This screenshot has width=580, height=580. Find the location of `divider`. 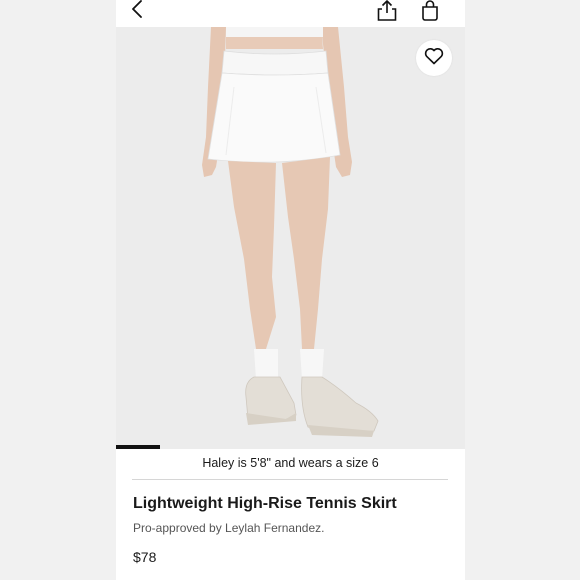

divider is located at coordinates (290, 479).